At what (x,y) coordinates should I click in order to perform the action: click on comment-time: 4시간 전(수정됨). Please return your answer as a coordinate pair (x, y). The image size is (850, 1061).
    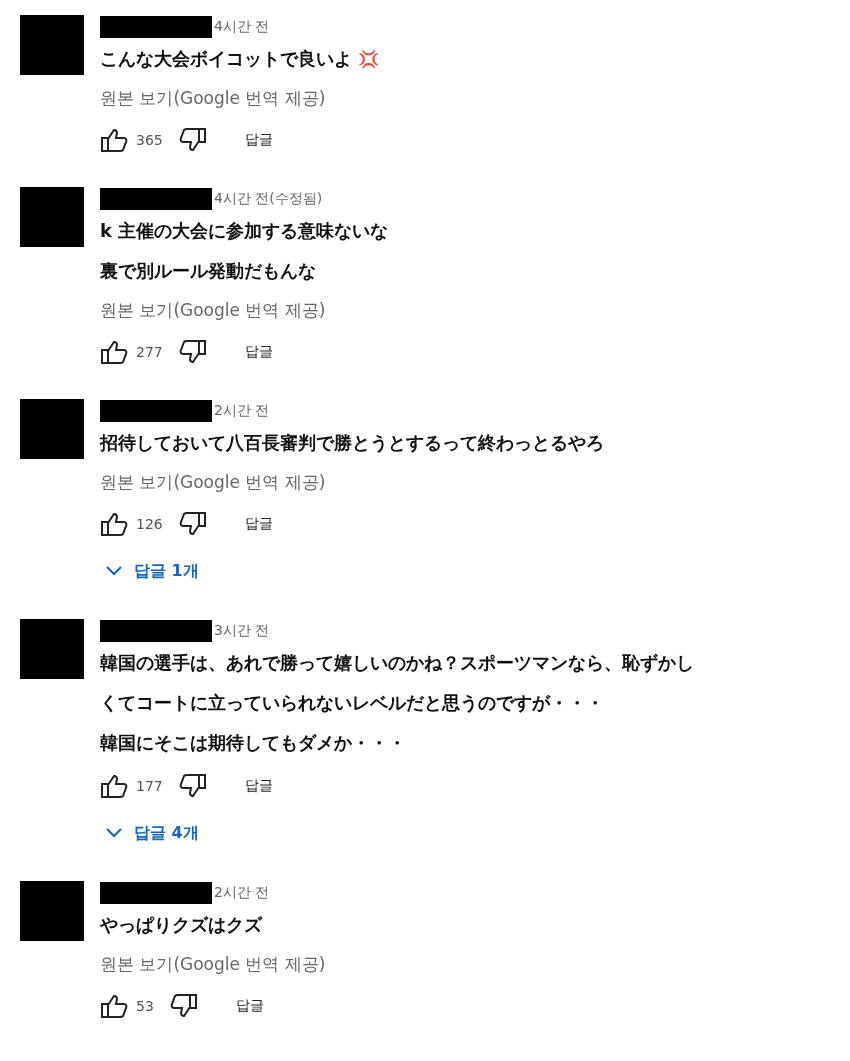
    Looking at the image, I should click on (268, 199).